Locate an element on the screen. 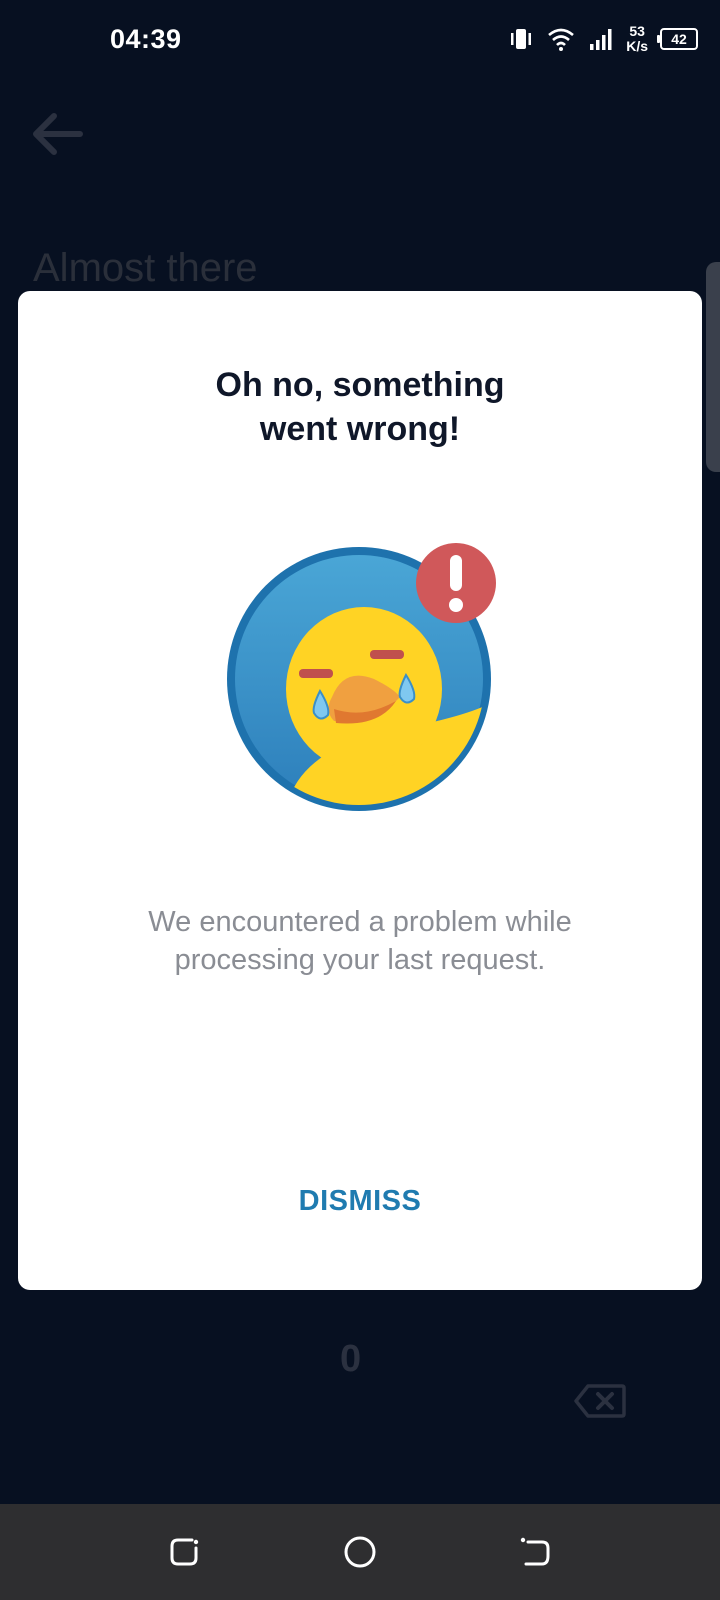  signal-icon is located at coordinates (601, 39).